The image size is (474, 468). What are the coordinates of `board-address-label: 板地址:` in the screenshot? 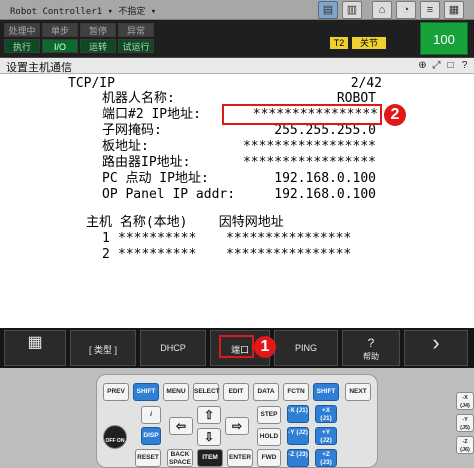 It's located at (125, 146).